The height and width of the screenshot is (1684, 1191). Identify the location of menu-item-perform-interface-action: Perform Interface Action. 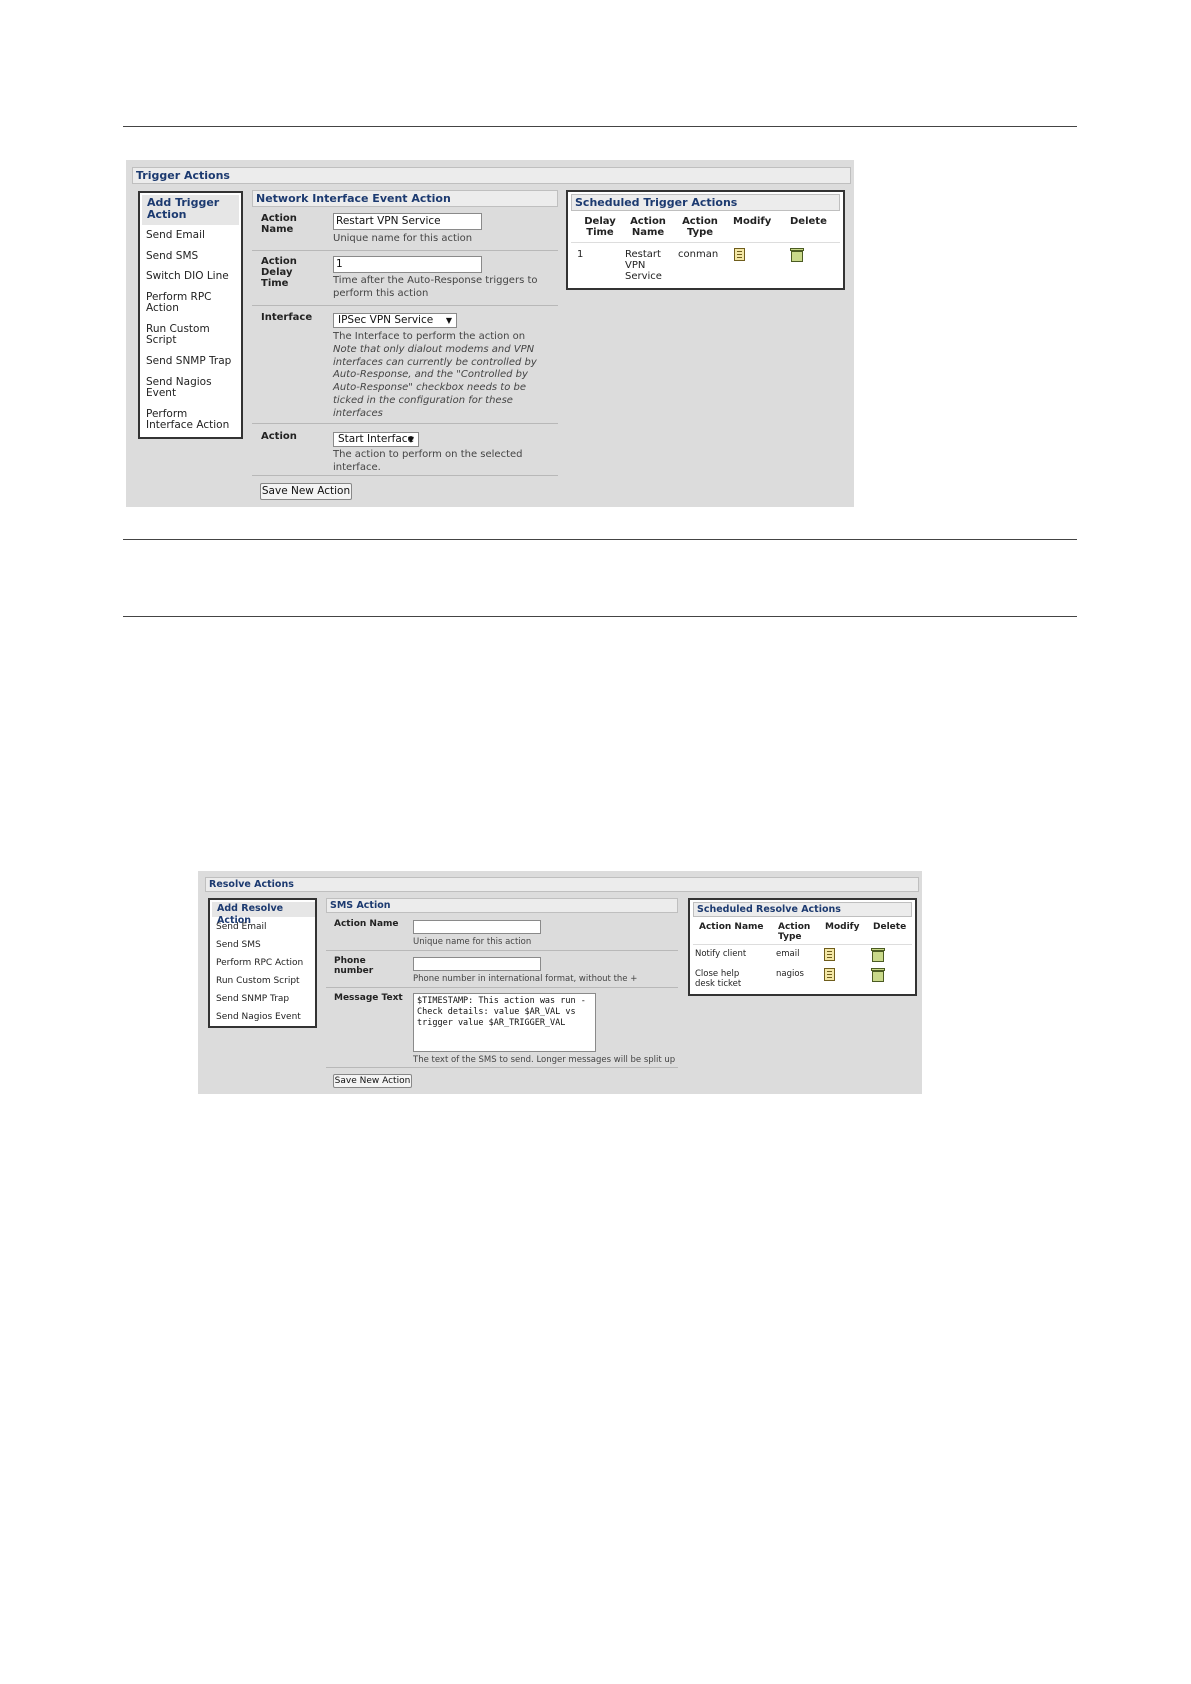
(188, 420).